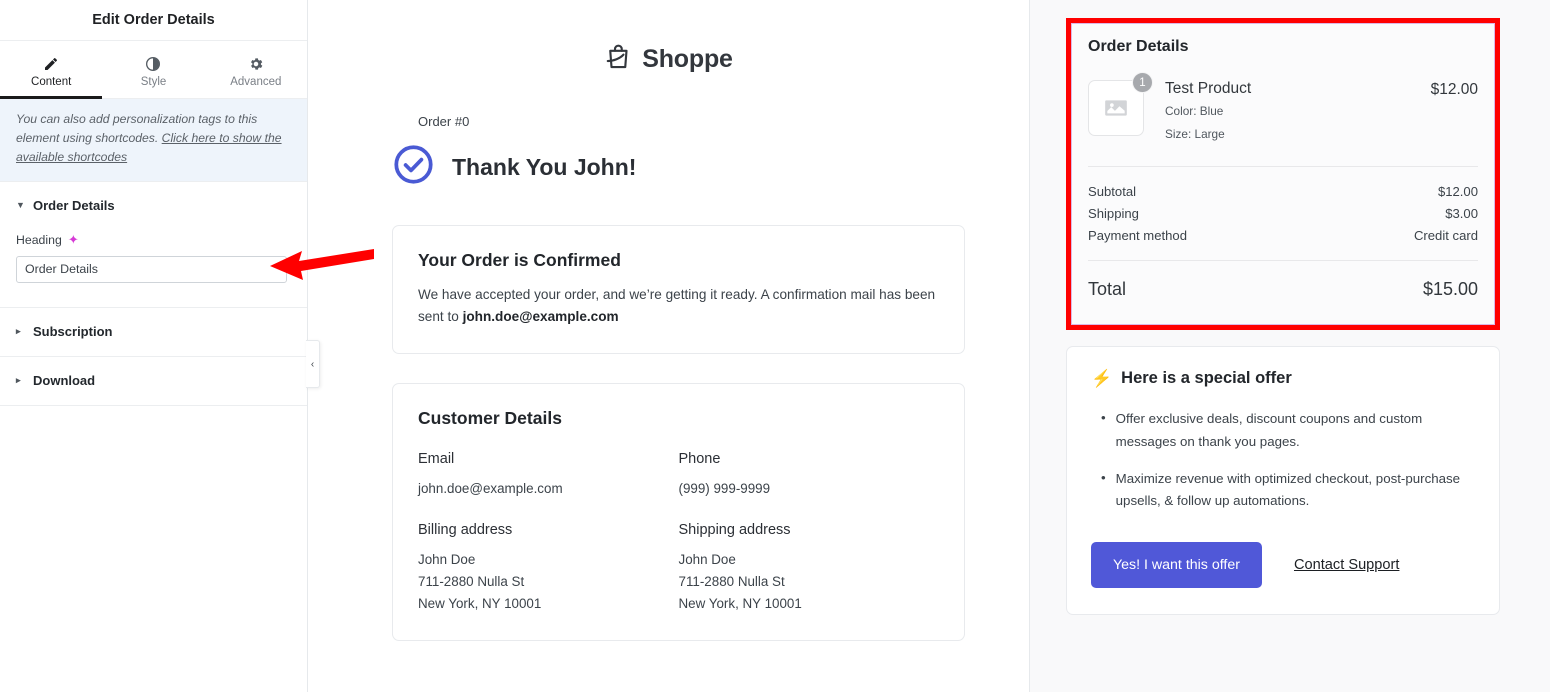 The height and width of the screenshot is (692, 1550). What do you see at coordinates (734, 530) in the screenshot?
I see `shipping-label: Shipping address` at bounding box center [734, 530].